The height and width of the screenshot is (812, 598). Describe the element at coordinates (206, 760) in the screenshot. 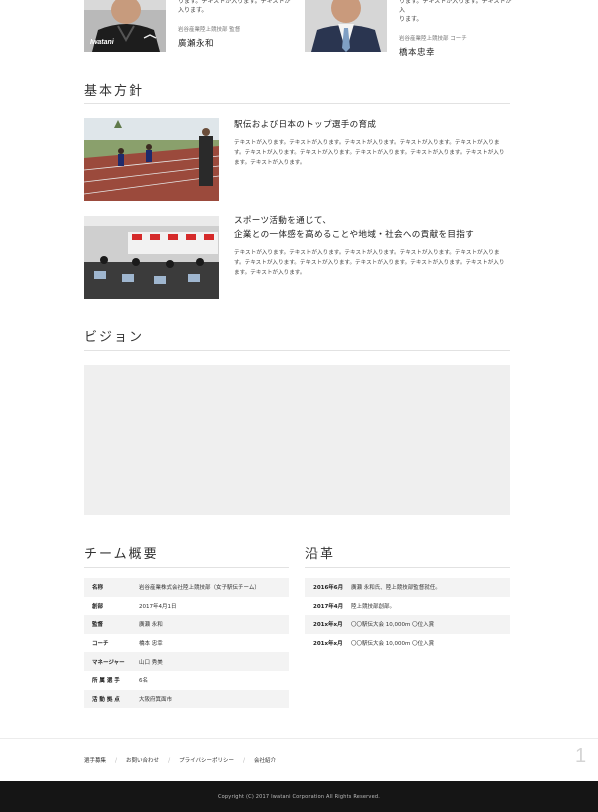

I see `footer-link-privacy: プライバシーポリシー` at that location.